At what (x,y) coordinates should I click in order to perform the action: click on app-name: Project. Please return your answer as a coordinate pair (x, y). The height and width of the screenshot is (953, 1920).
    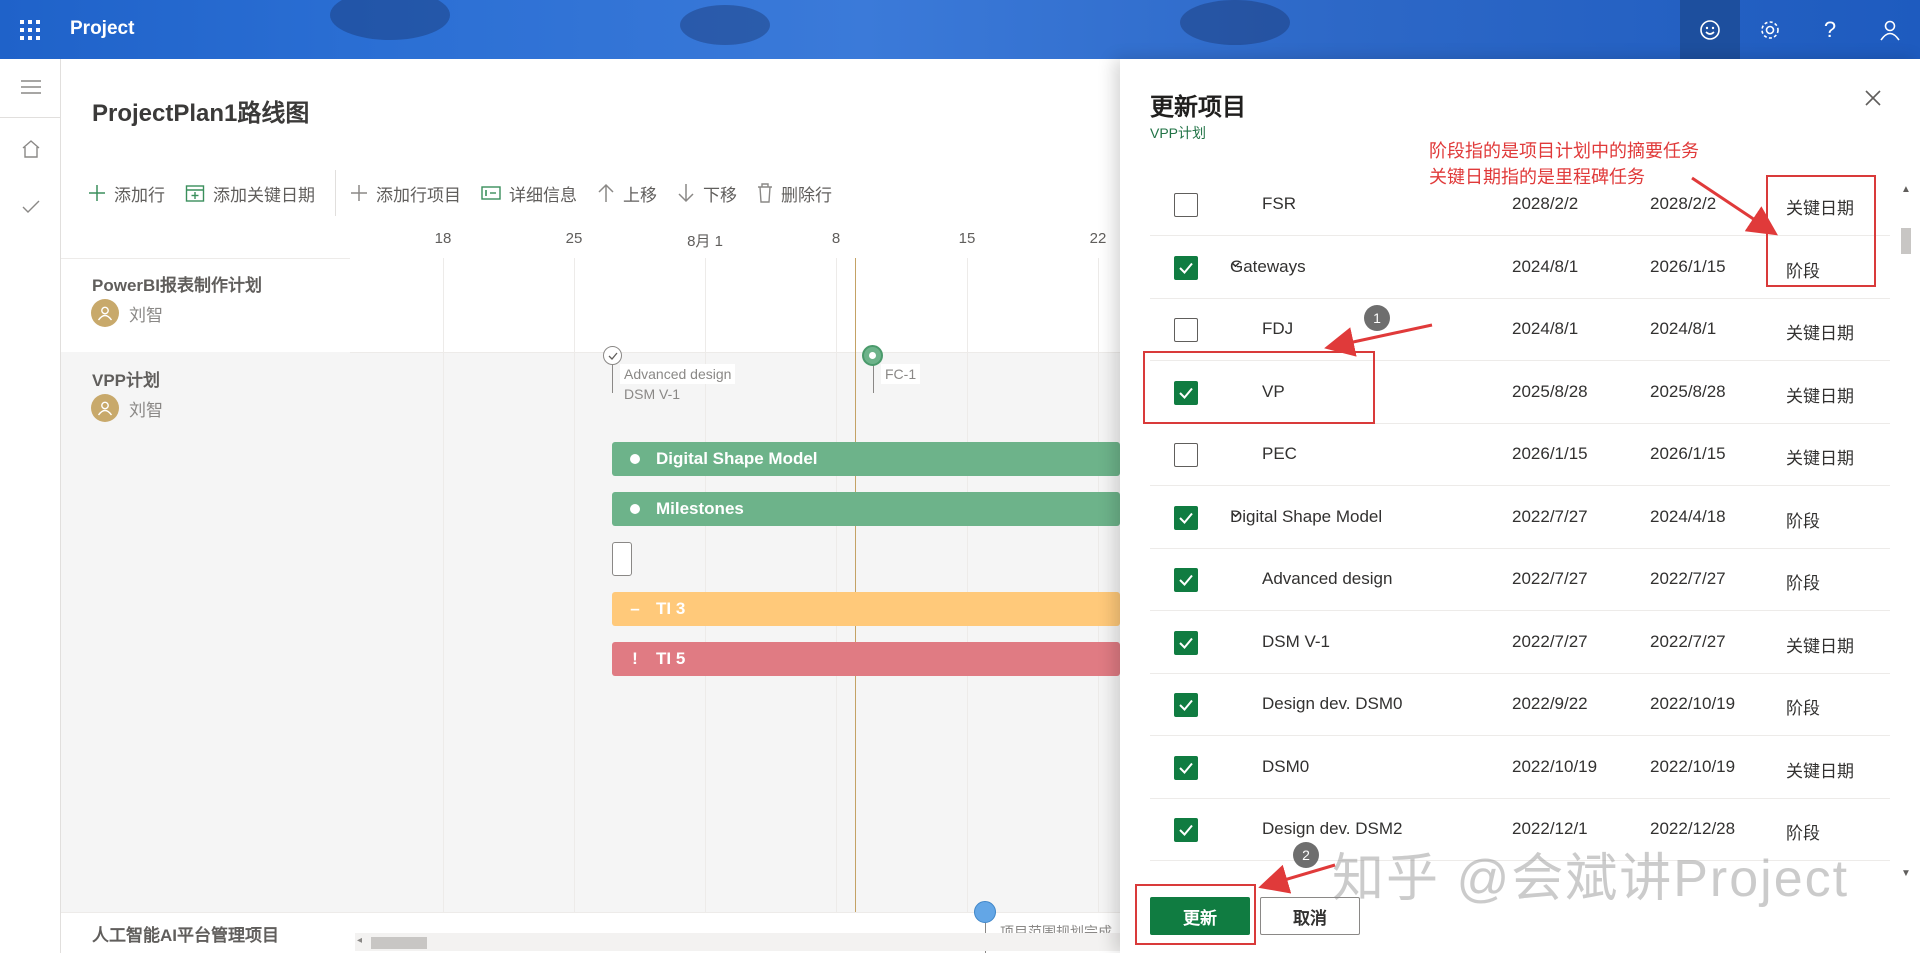
    Looking at the image, I should click on (102, 29).